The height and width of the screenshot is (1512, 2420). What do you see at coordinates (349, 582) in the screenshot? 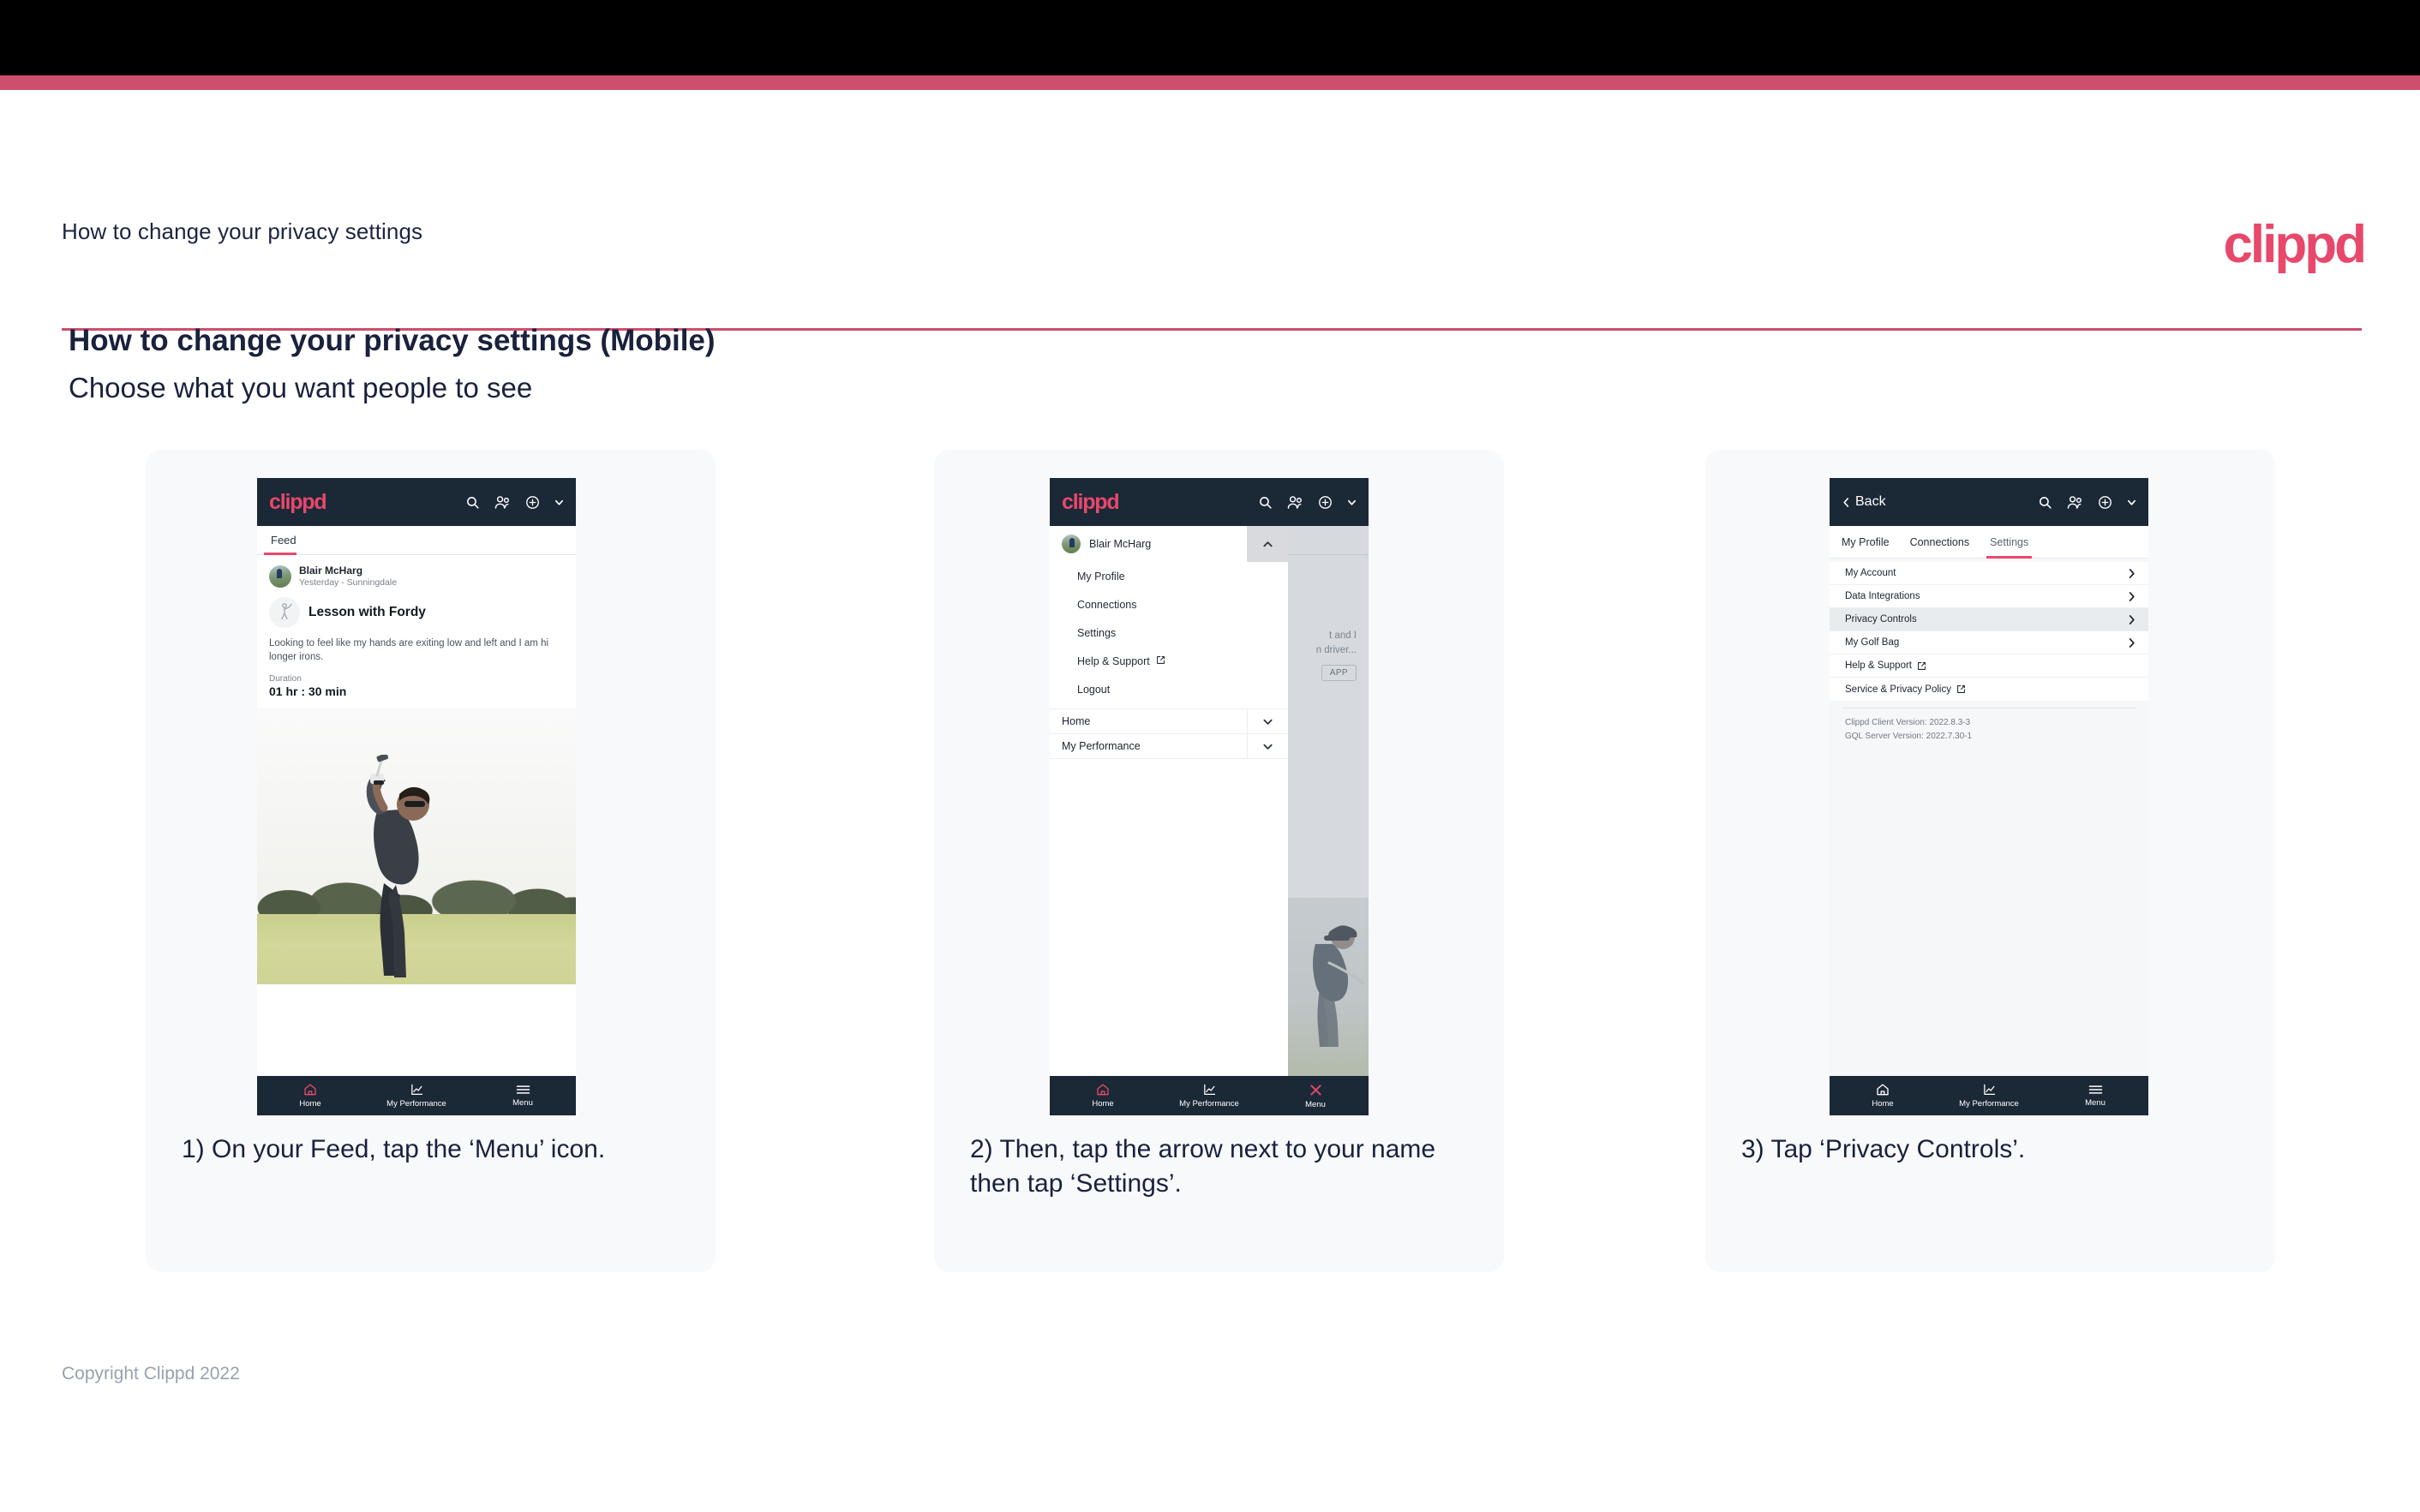
I see `post-meta: Yesterday - Sunningdale` at bounding box center [349, 582].